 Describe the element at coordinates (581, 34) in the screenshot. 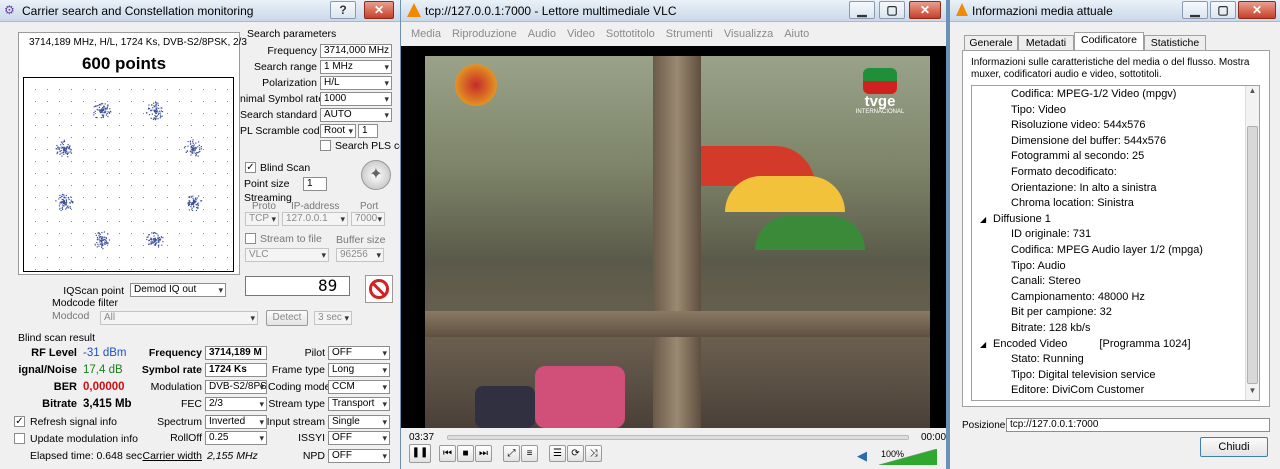

I see `menu-video: Video` at that location.